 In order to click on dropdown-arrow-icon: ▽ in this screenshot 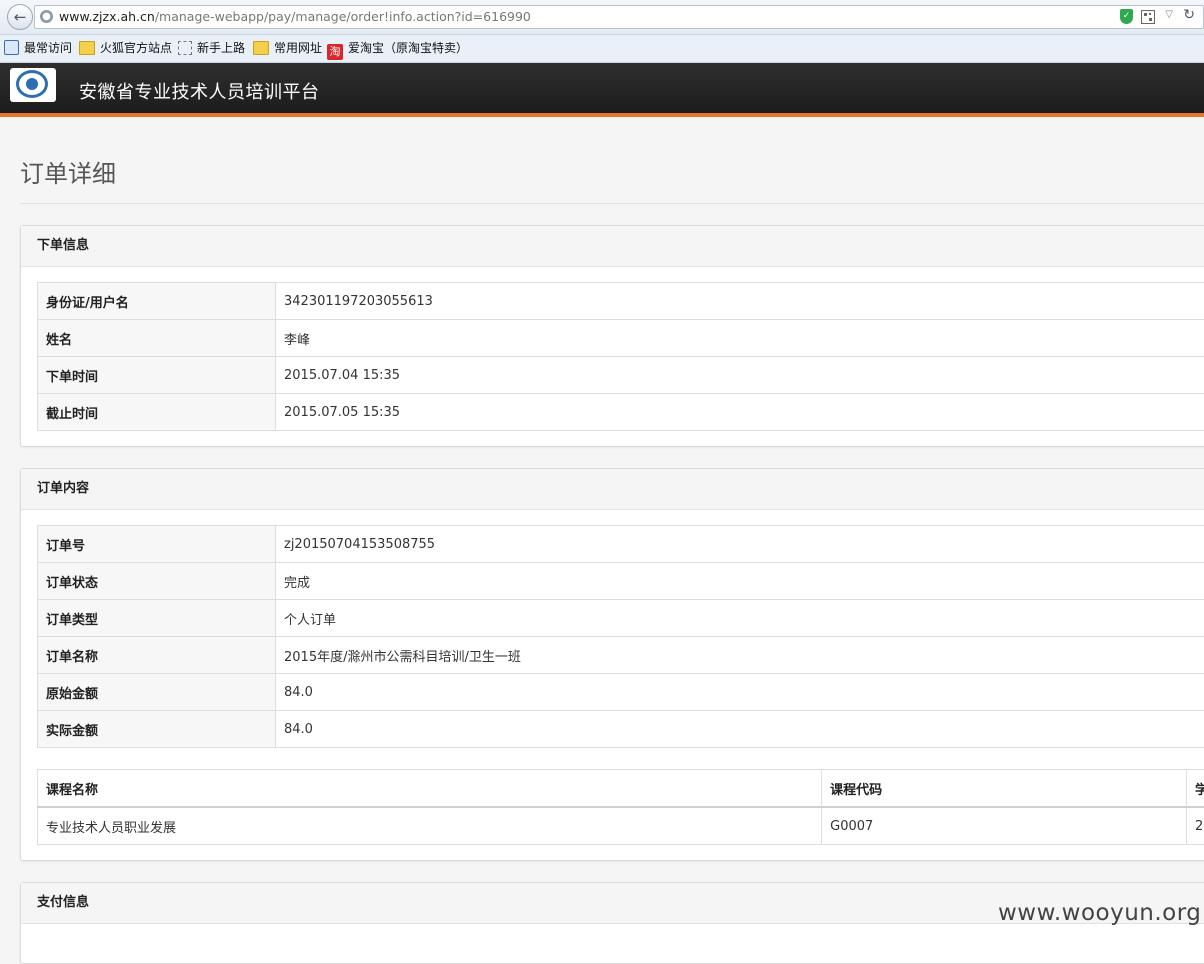, I will do `click(1169, 14)`.